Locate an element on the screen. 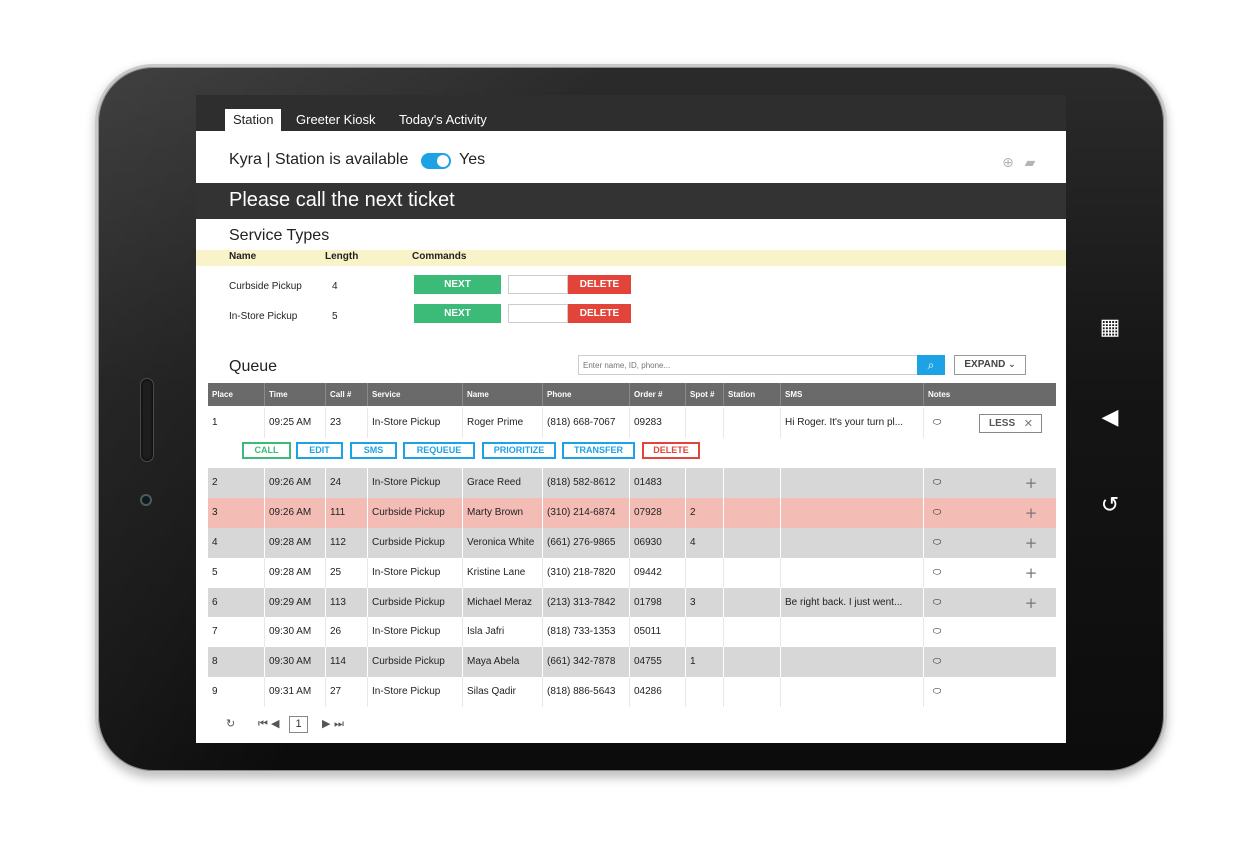  col-header-time: Time is located at coordinates (295, 394).